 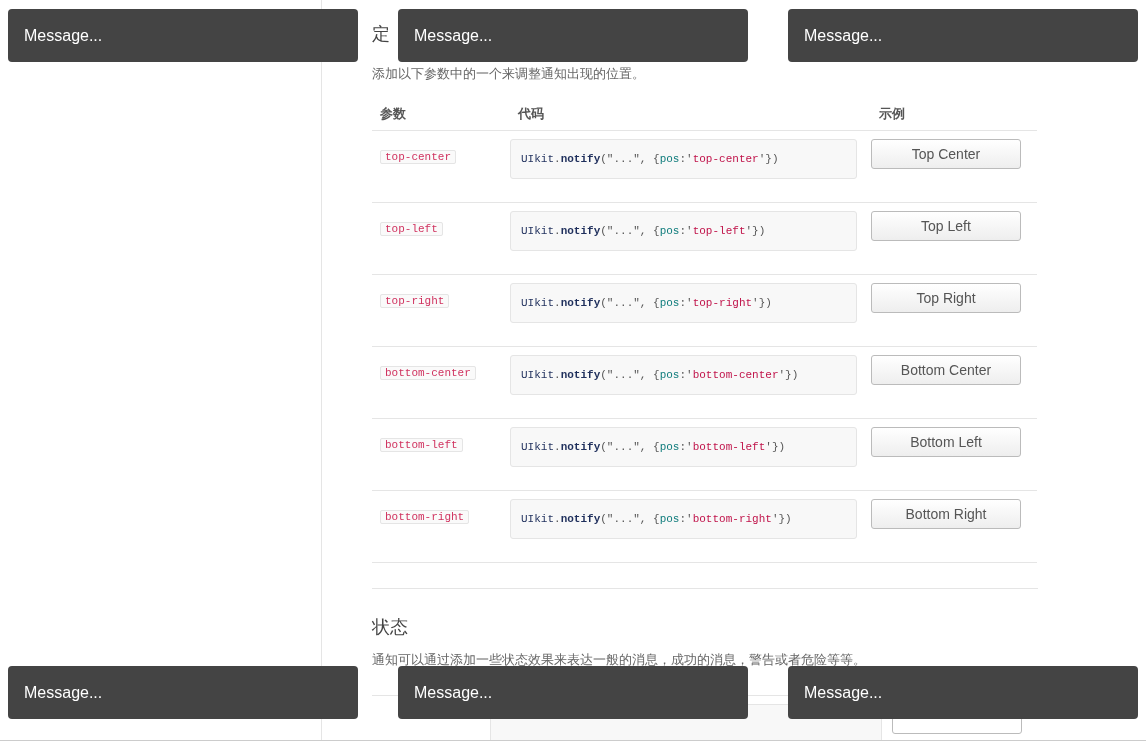 What do you see at coordinates (683, 447) in the screenshot?
I see `code-block: UIkit.notify("...", {pos:'bottom-left'})` at bounding box center [683, 447].